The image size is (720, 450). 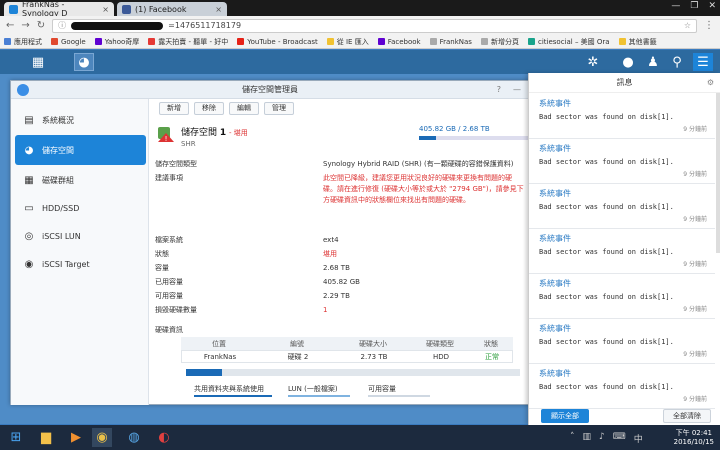 What do you see at coordinates (279, 108) in the screenshot?
I see `manage-button: 管理` at bounding box center [279, 108].